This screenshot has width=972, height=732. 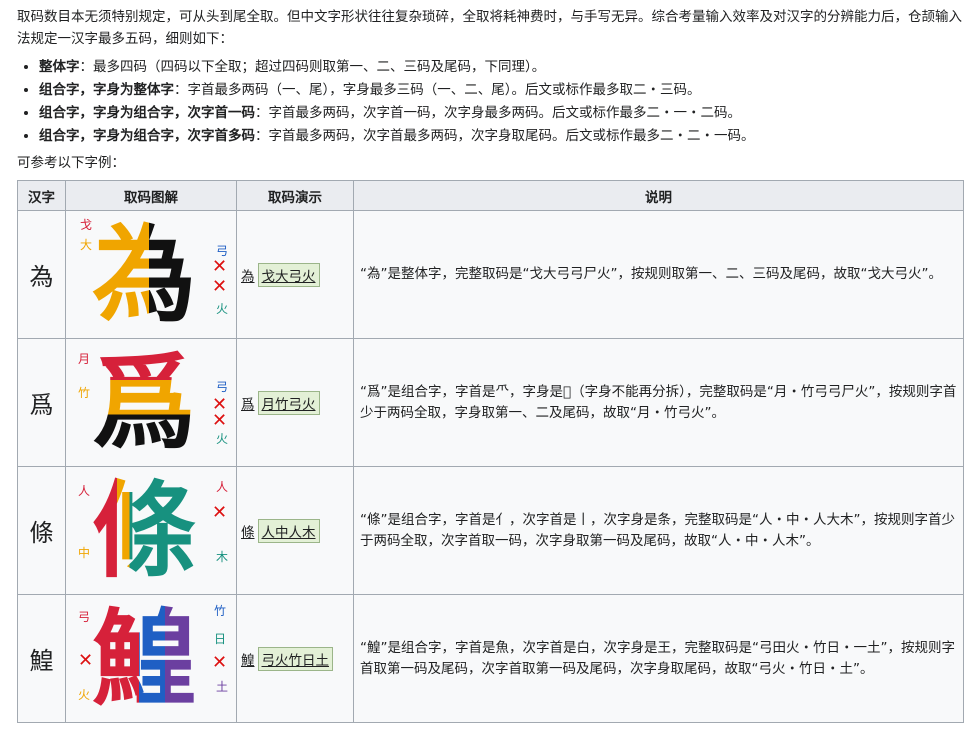 I want to click on rule-text: ：字首最多两码（一、尾），字身最多三码（一、二、尾）。后文或标作最多取二・三码。, so click(x=437, y=90).